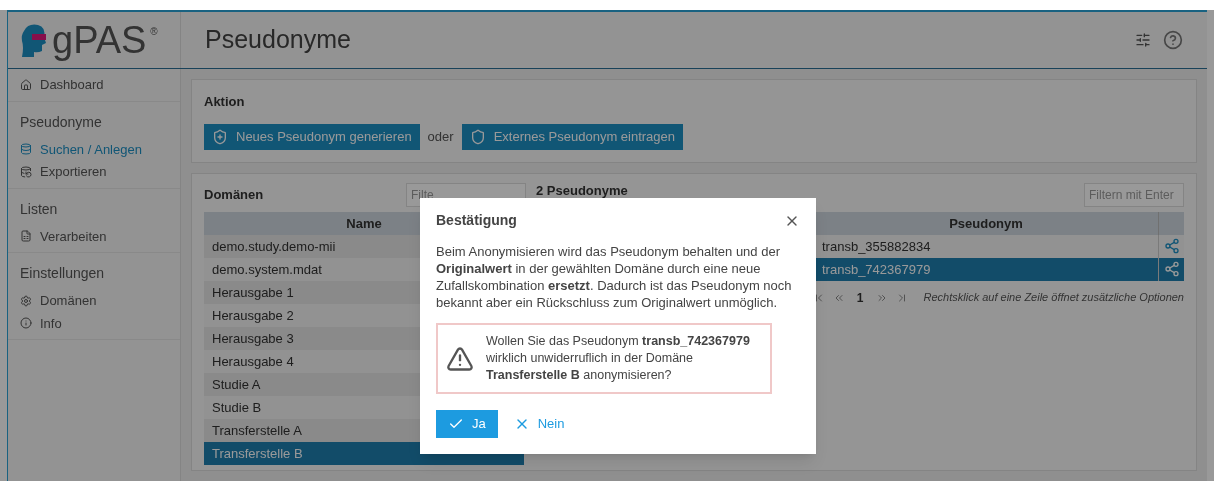 The width and height of the screenshot is (1214, 481). Describe the element at coordinates (1053, 298) in the screenshot. I see `hint-text: Rechtsklick auf eine Zeile öffnet zusätzliche Optionen` at that location.